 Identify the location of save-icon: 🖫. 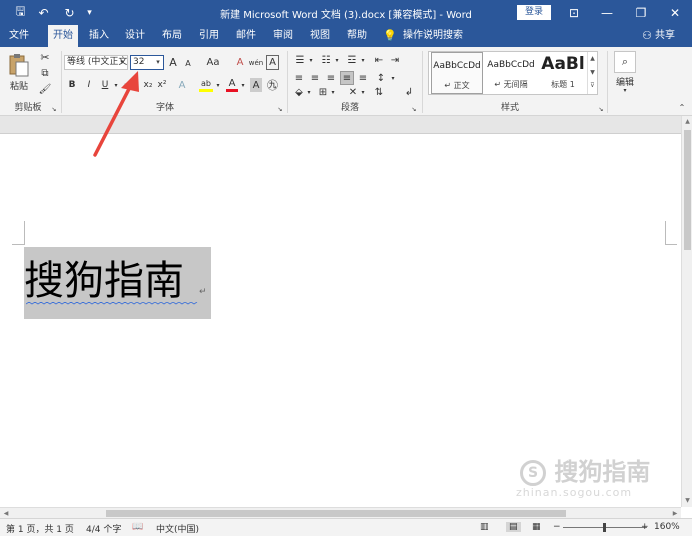
(20, 12).